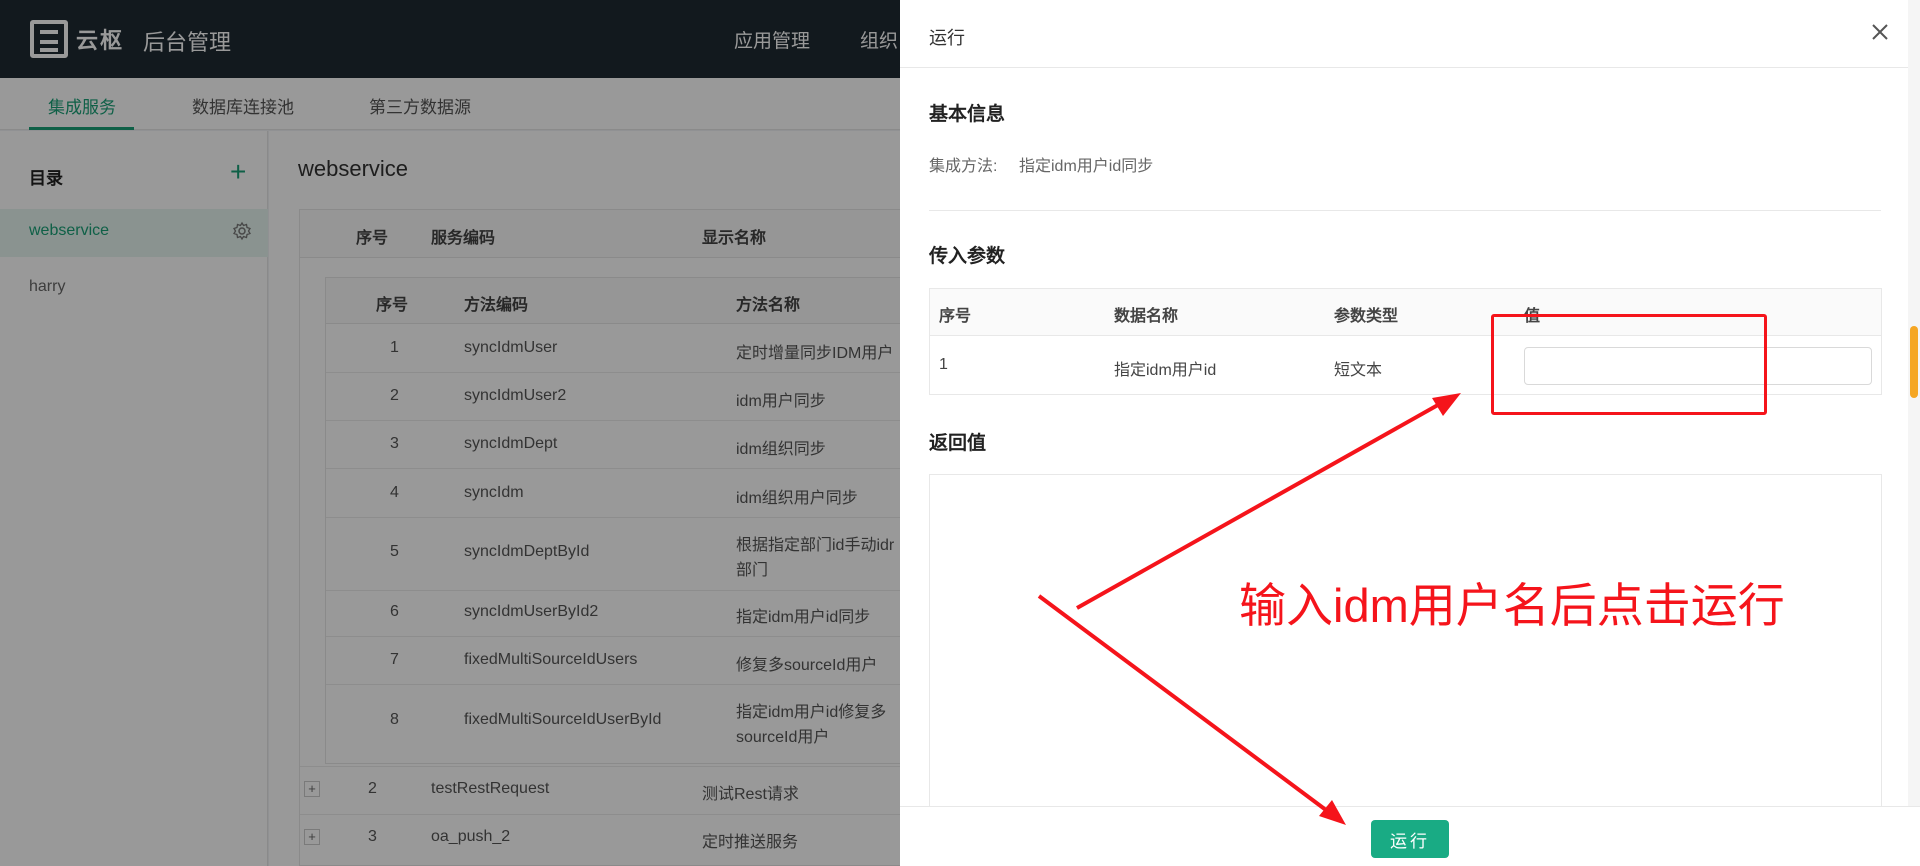  Describe the element at coordinates (1410, 34) in the screenshot. I see `drawer-header: 运行` at that location.